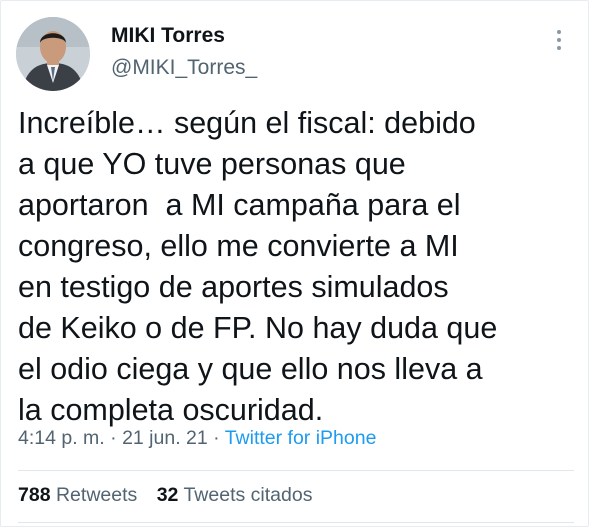 The width and height of the screenshot is (589, 527). Describe the element at coordinates (34, 495) in the screenshot. I see `retweets-count: 788` at that location.